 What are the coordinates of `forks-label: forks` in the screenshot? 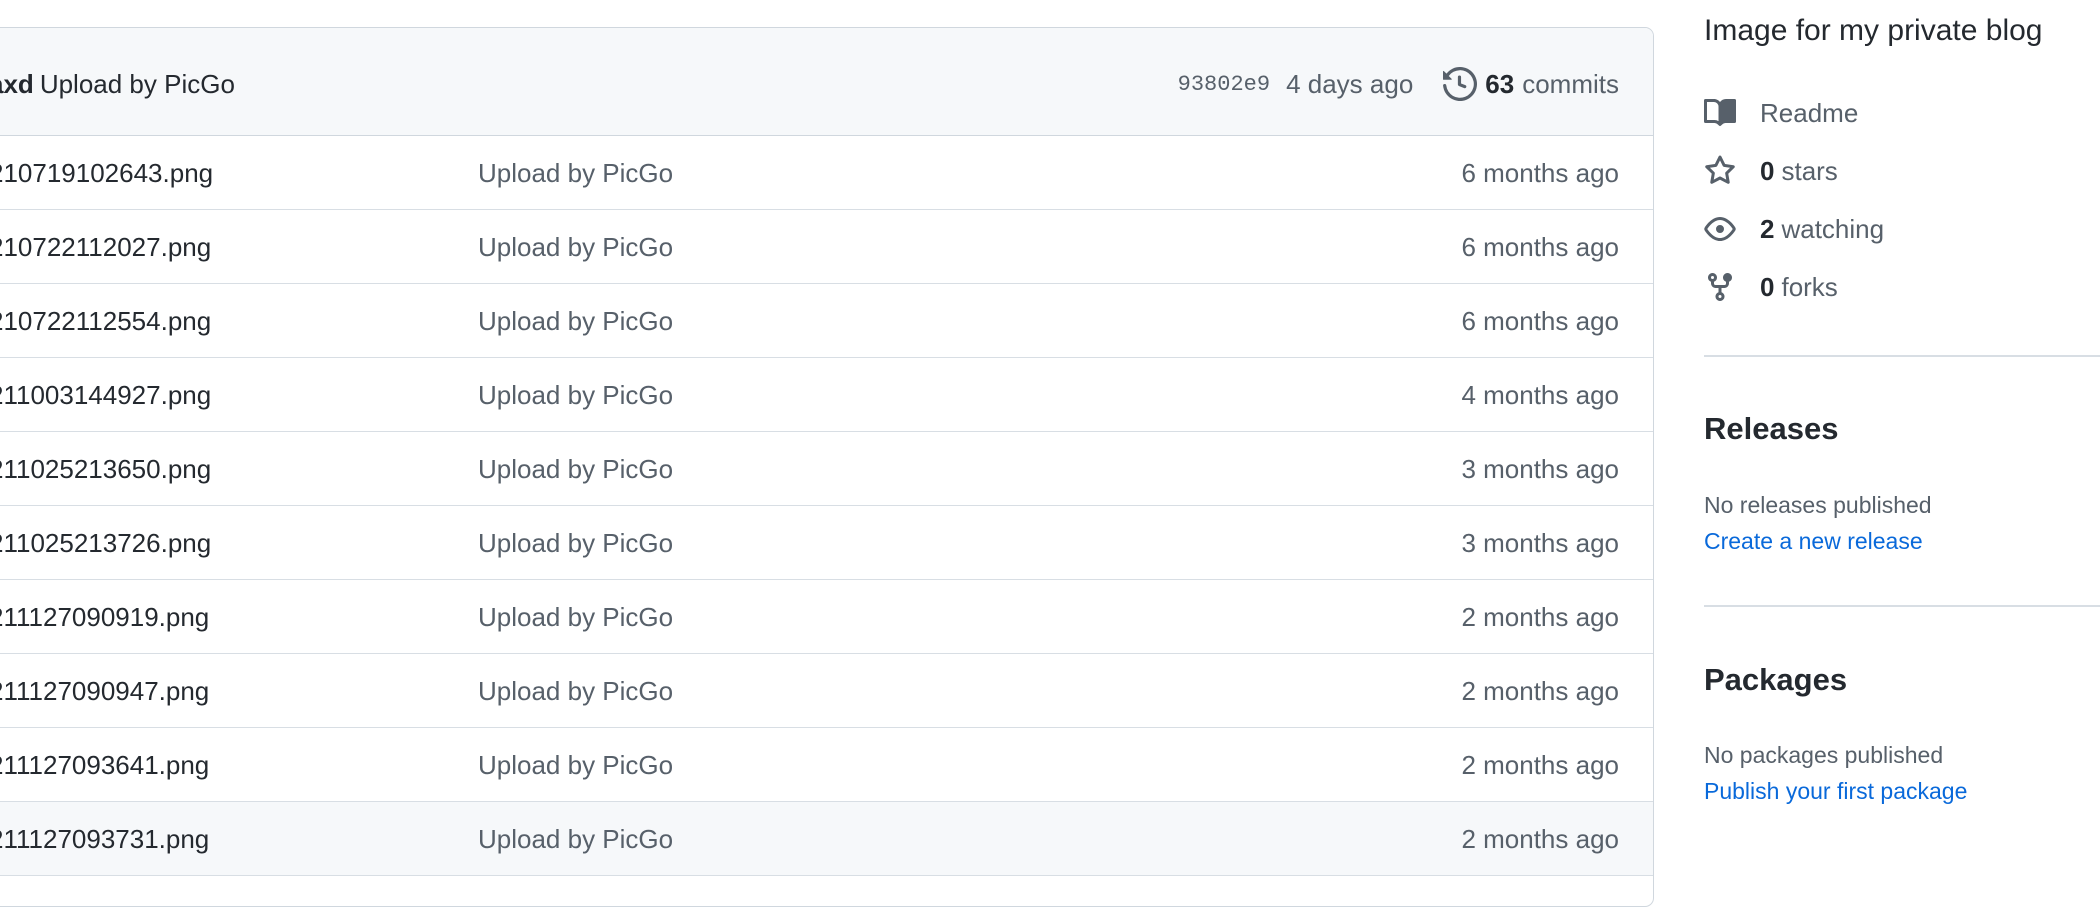 It's located at (1809, 286).